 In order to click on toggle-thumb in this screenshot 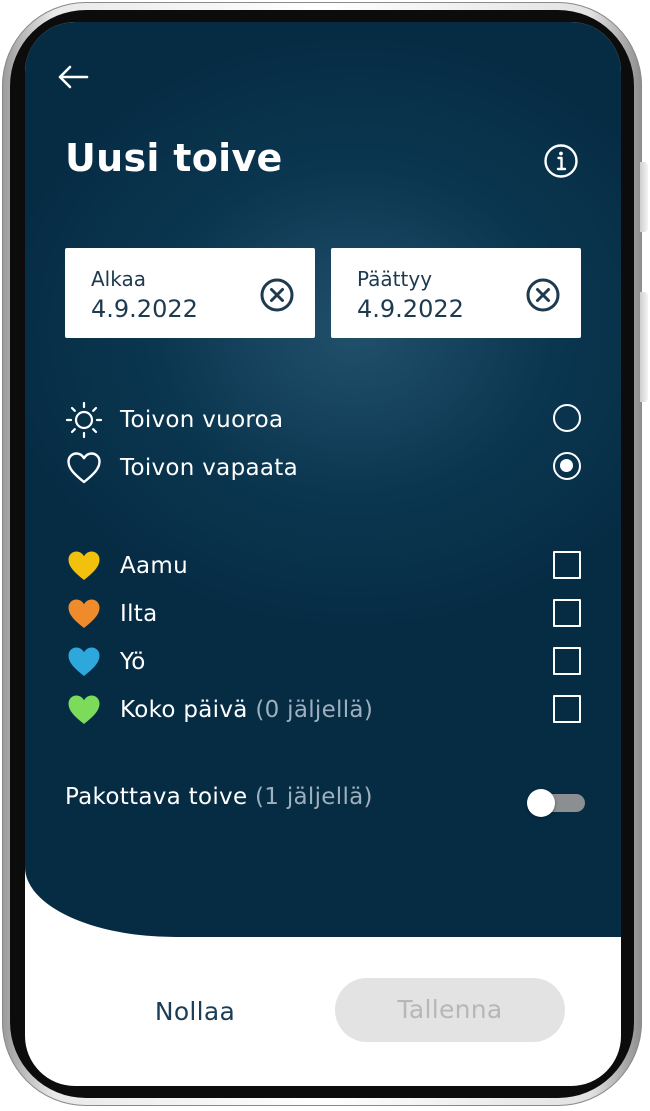, I will do `click(541, 803)`.